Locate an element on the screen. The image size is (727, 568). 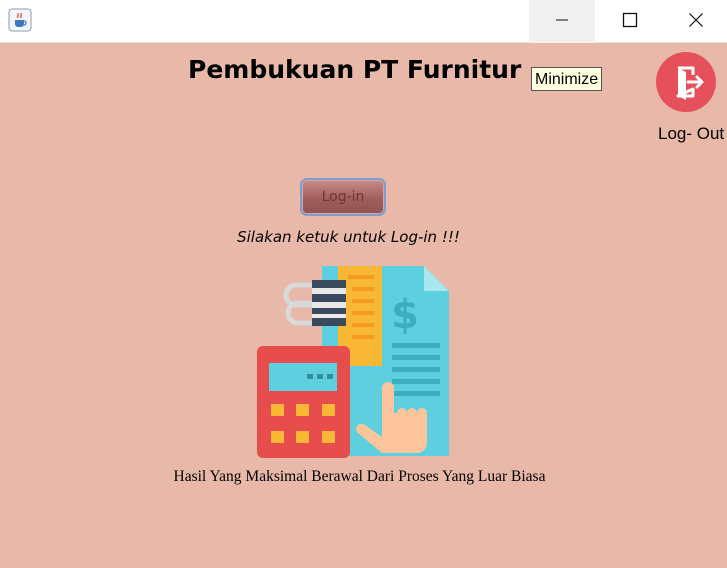
login-button: Log-in is located at coordinates (343, 197).